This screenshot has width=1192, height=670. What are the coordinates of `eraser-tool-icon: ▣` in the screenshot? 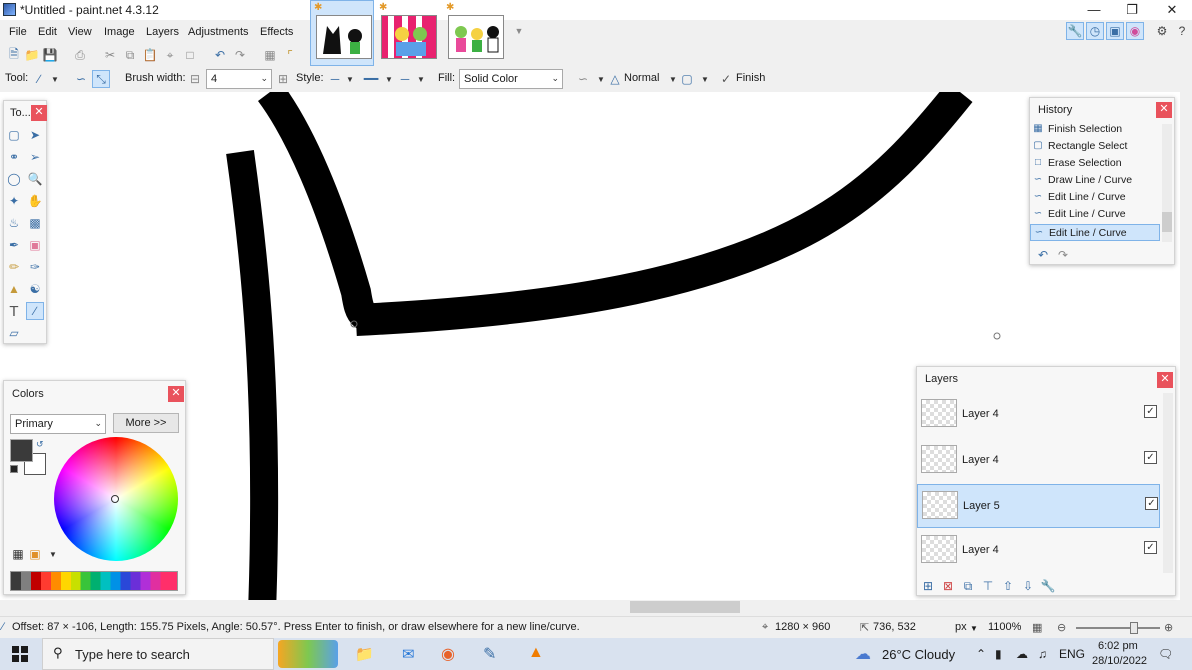 It's located at (35, 245).